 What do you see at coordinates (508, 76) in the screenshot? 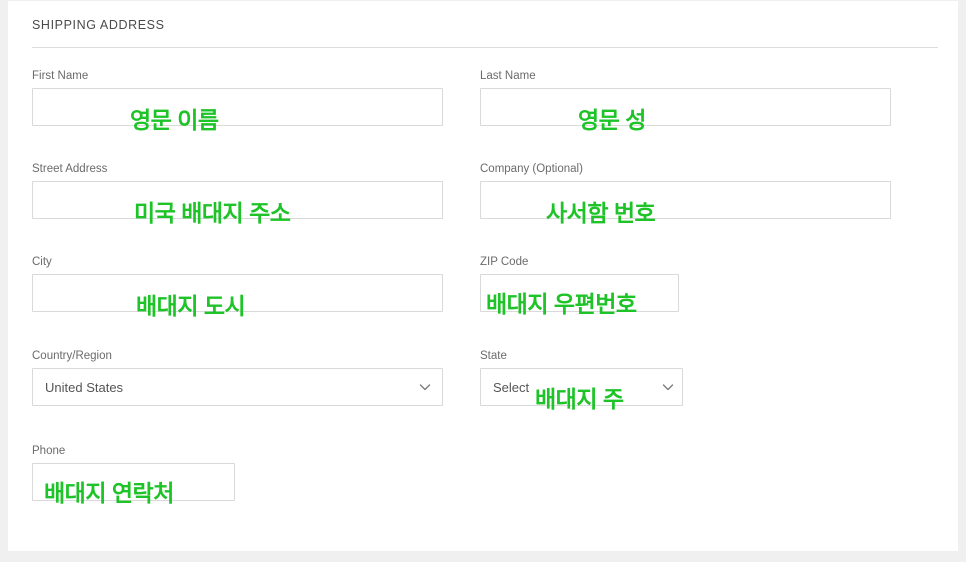
I see `field-label-last-name: Last Name` at bounding box center [508, 76].